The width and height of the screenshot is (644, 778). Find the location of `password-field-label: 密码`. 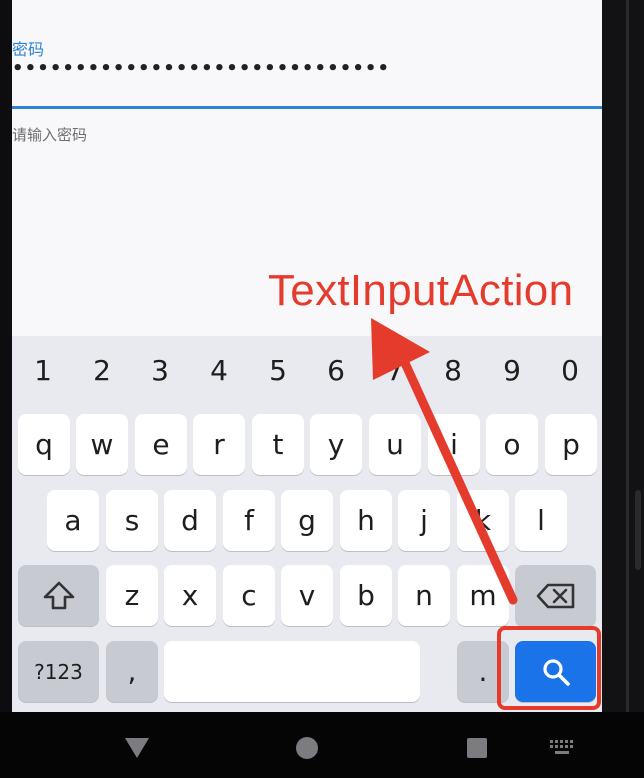

password-field-label: 密码 is located at coordinates (28, 49).